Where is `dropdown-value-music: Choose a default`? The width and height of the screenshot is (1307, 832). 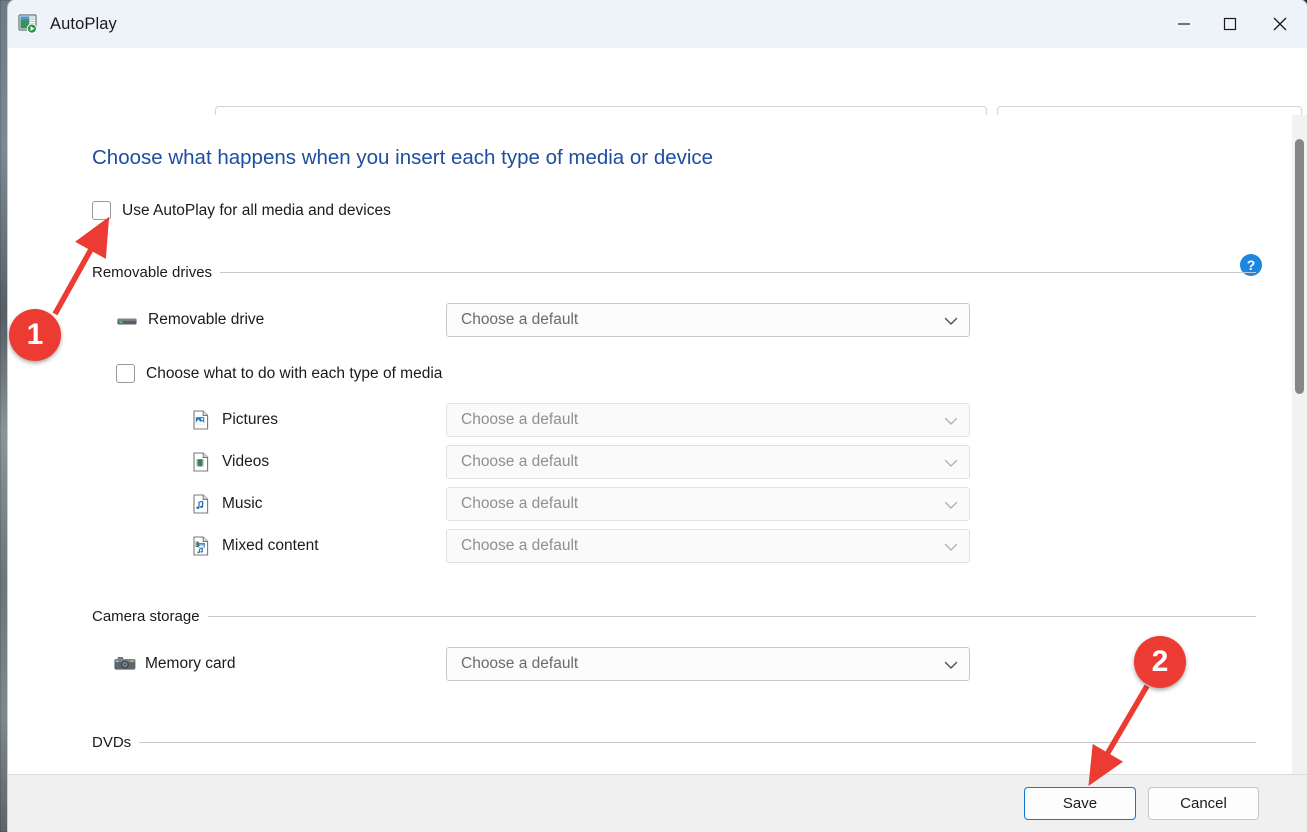 dropdown-value-music: Choose a default is located at coordinates (520, 503).